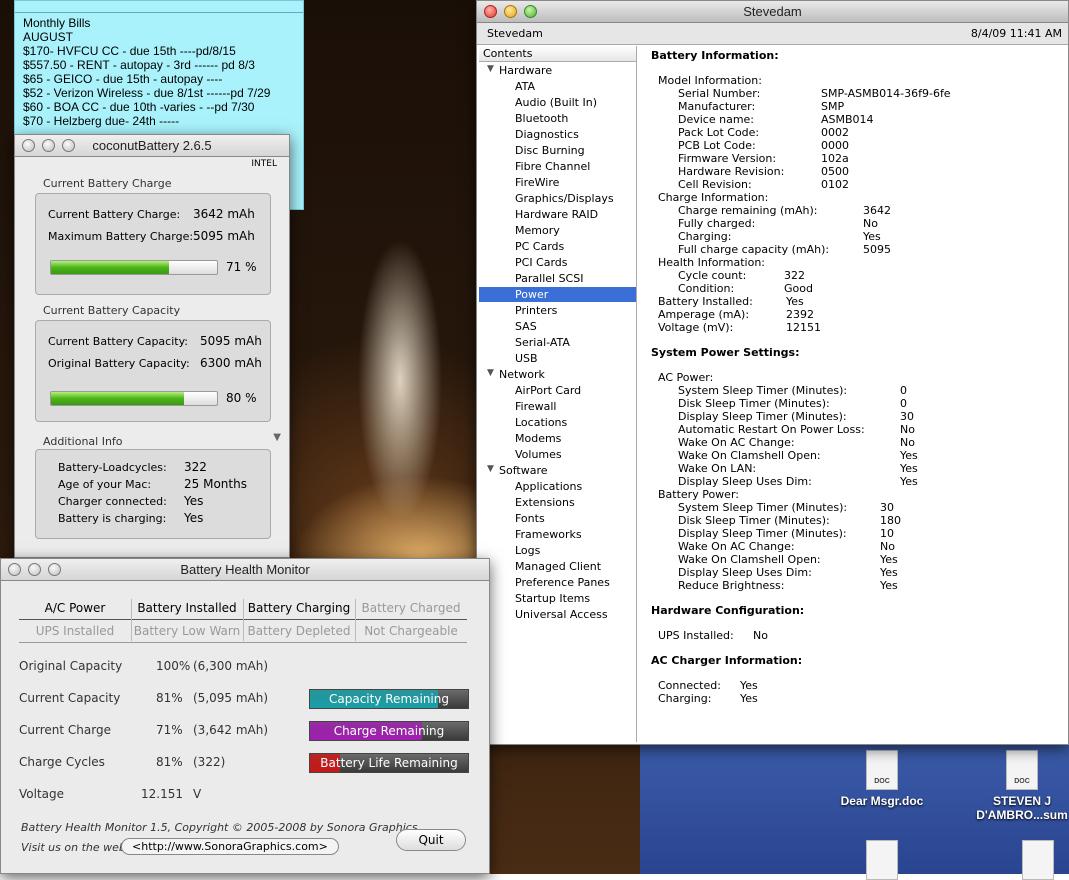 The width and height of the screenshot is (1069, 880). Describe the element at coordinates (548, 390) in the screenshot. I see `sidebar-item-airport-card: AirPort Card` at that location.